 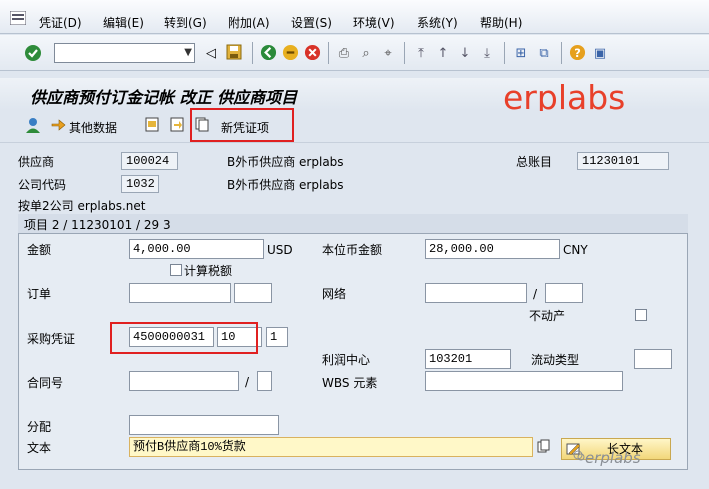 I want to click on sap-menu-icon, so click(x=18, y=18).